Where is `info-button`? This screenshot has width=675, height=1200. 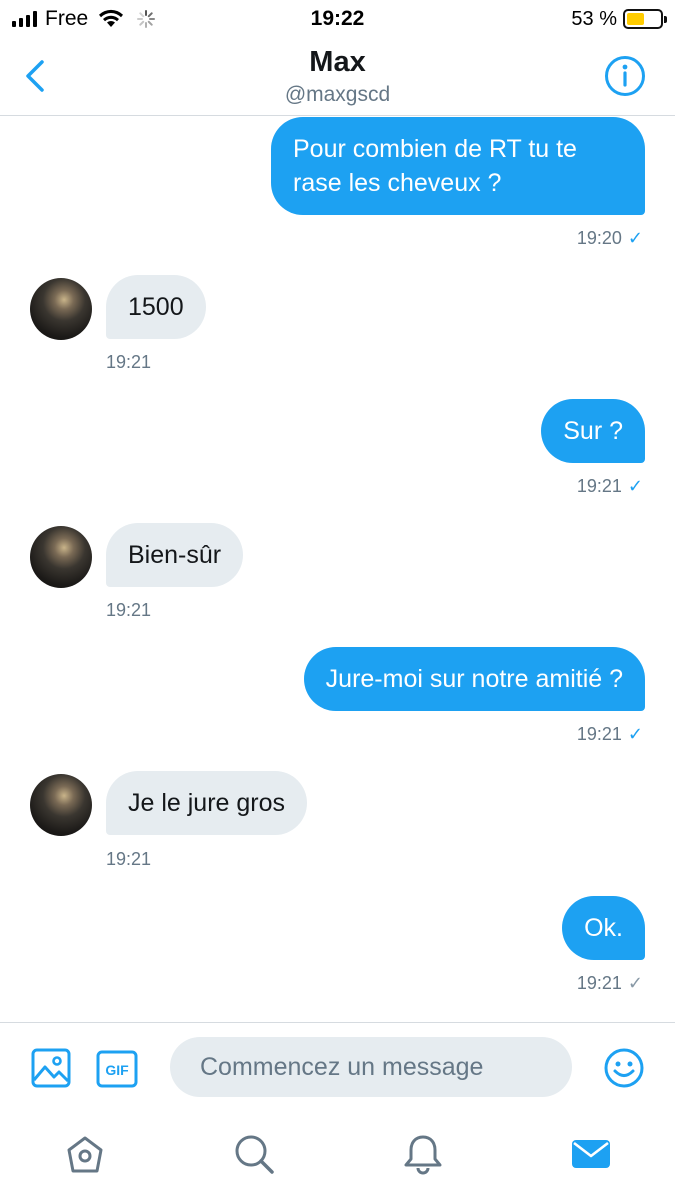
info-button is located at coordinates (625, 76).